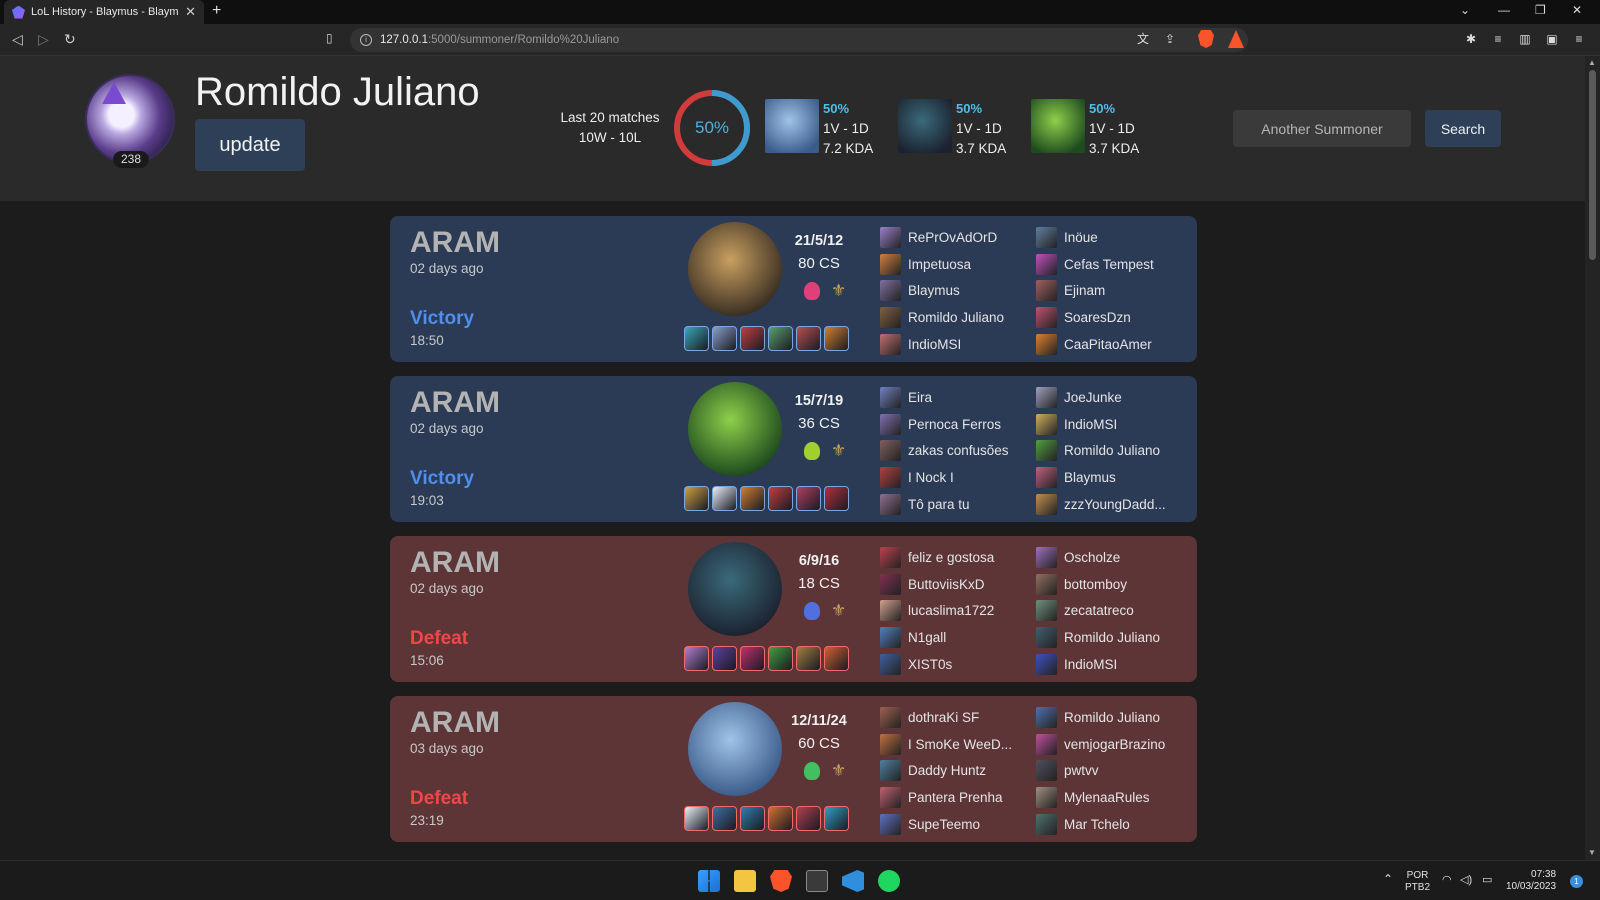 The height and width of the screenshot is (900, 1600). Describe the element at coordinates (1592, 165) in the screenshot. I see `scrollbar-thumb` at that location.